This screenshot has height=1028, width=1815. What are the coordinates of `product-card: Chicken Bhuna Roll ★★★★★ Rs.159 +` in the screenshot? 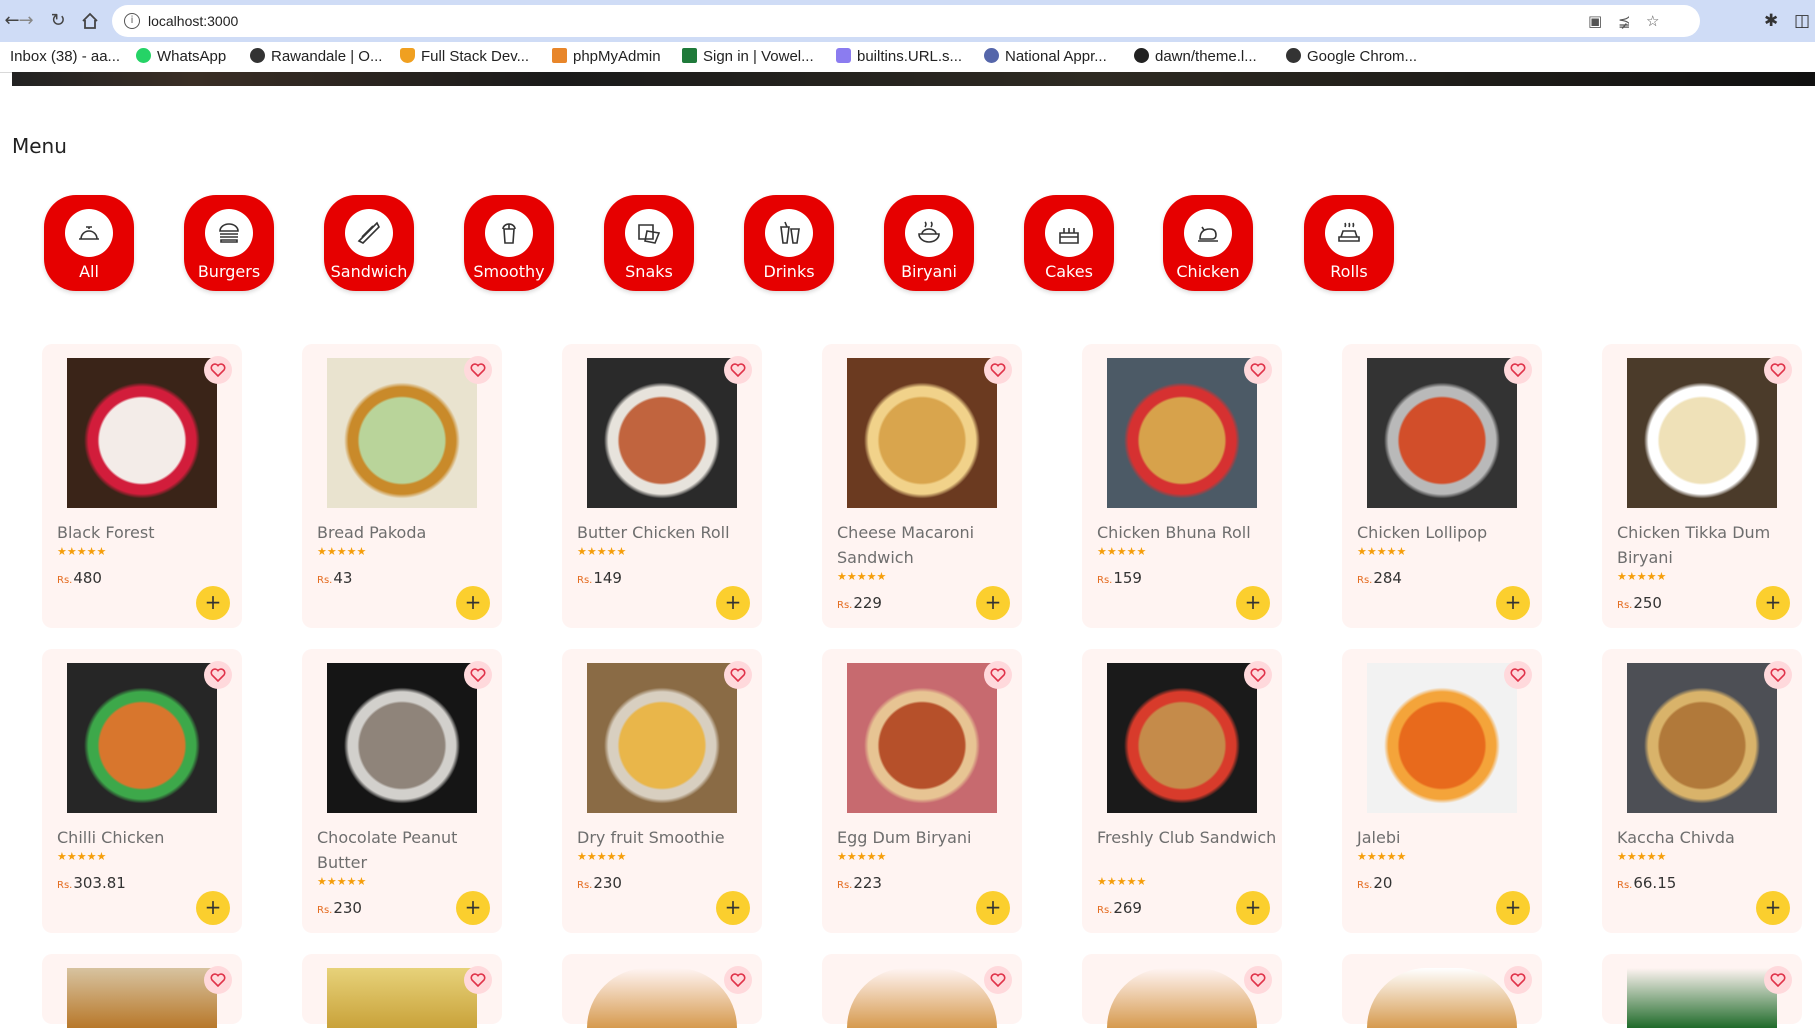 It's located at (1182, 486).